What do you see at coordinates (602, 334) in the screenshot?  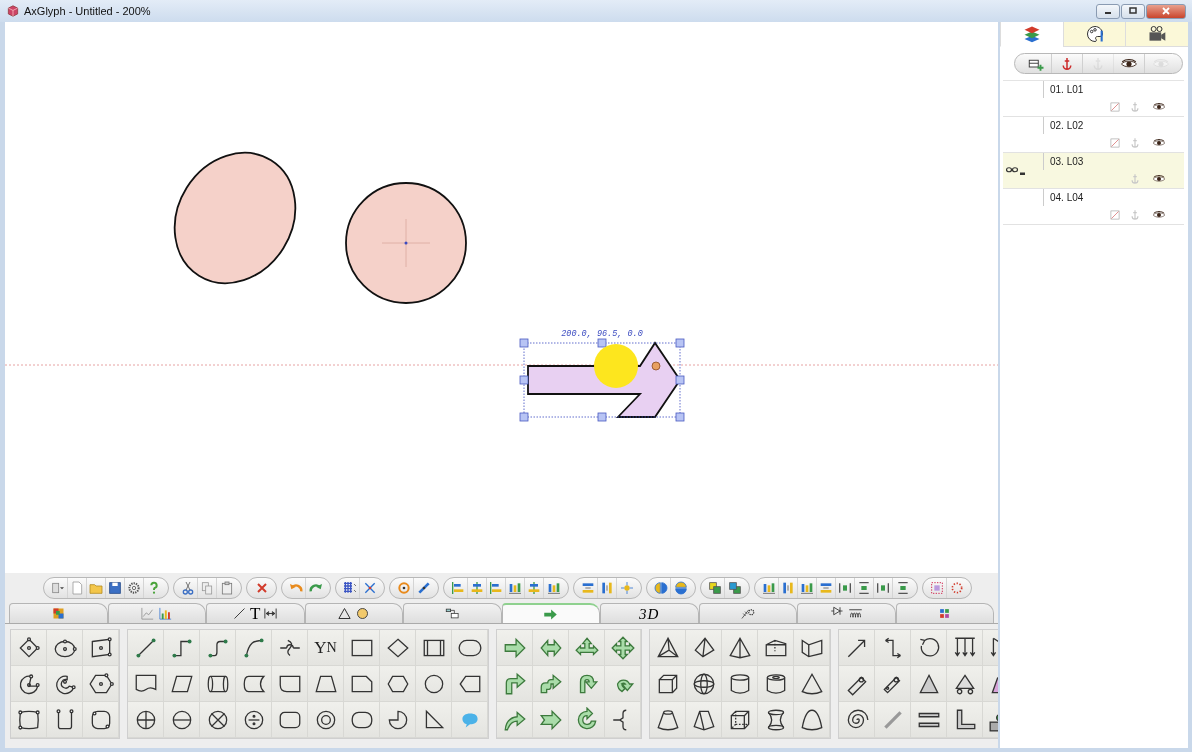 I see `coordinate-label: 200.0, 96.5, 0.0` at bounding box center [602, 334].